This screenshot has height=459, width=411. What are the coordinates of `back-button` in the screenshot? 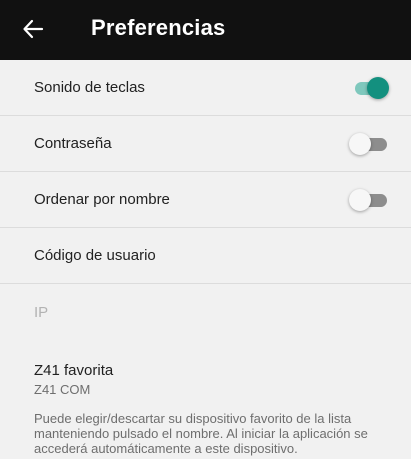 It's located at (33, 29).